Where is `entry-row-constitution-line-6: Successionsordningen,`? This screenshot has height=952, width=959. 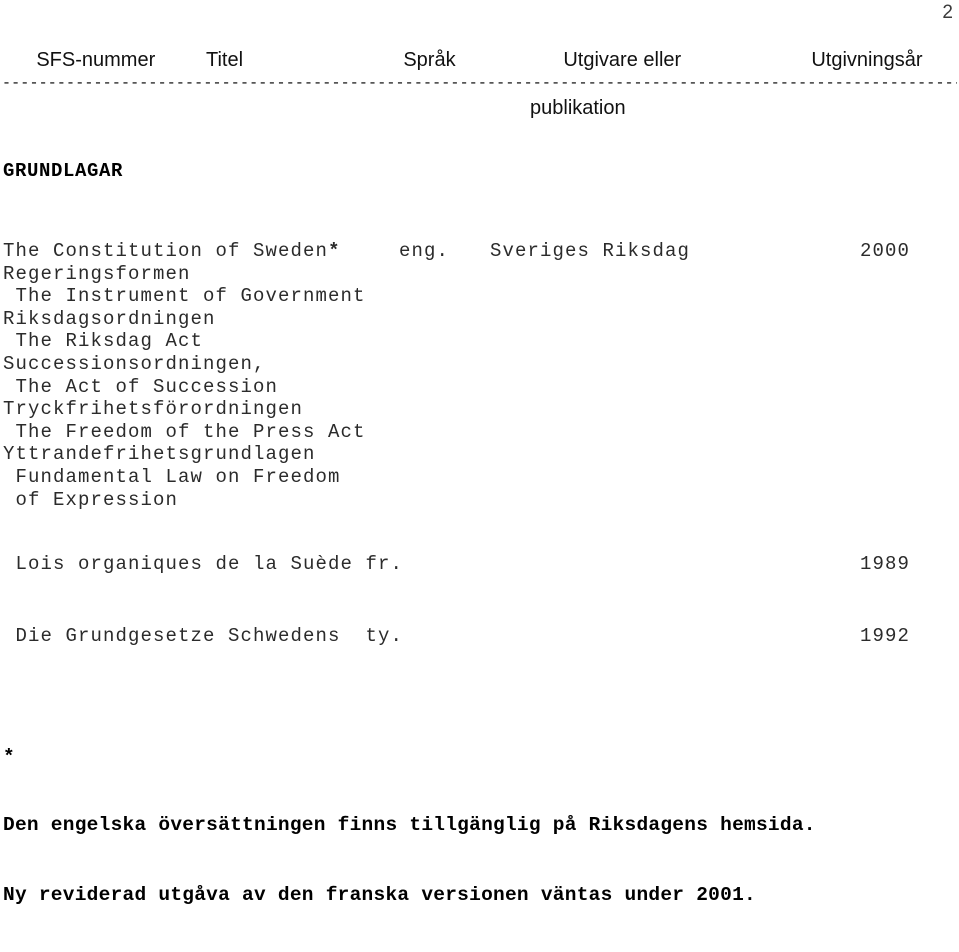
entry-row-constitution-line-6: Successionsordningen, is located at coordinates (479, 364).